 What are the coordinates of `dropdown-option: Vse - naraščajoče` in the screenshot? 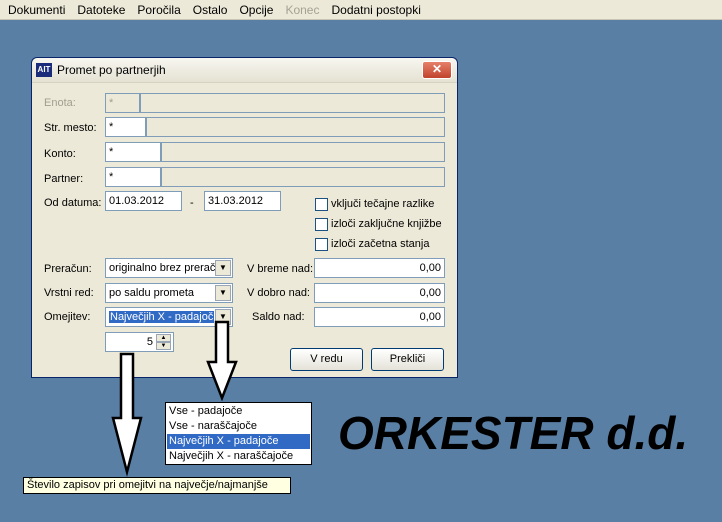 It's located at (238, 426).